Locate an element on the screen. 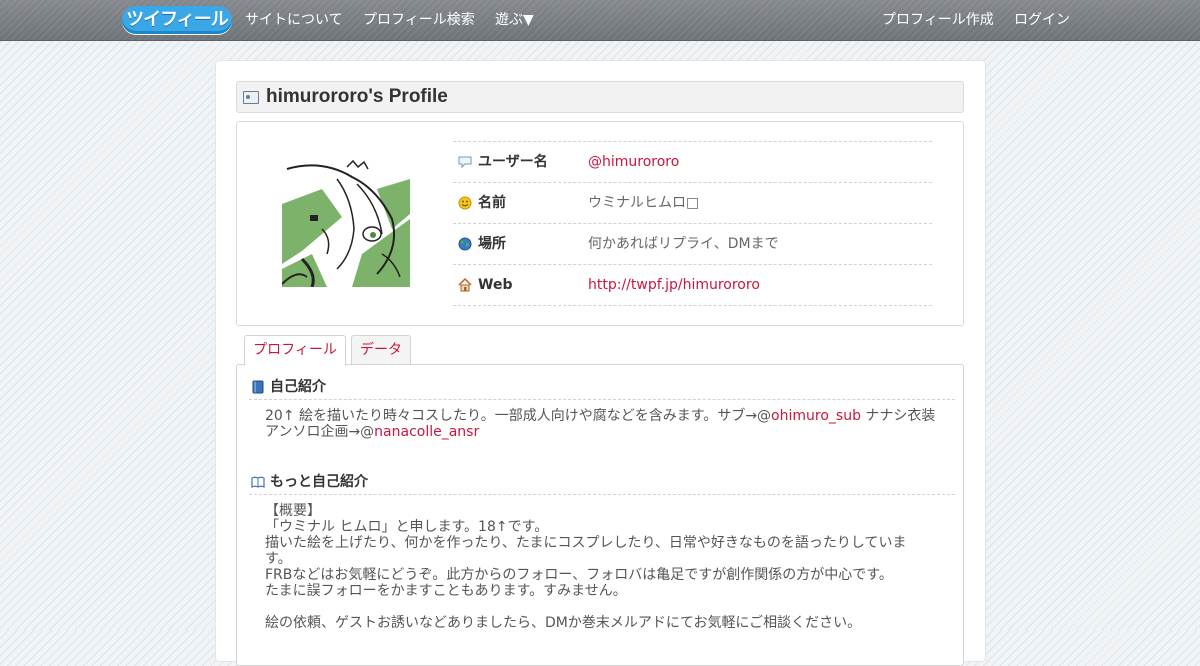 The image size is (1200, 666). username-label: ユーザー名 is located at coordinates (513, 162).